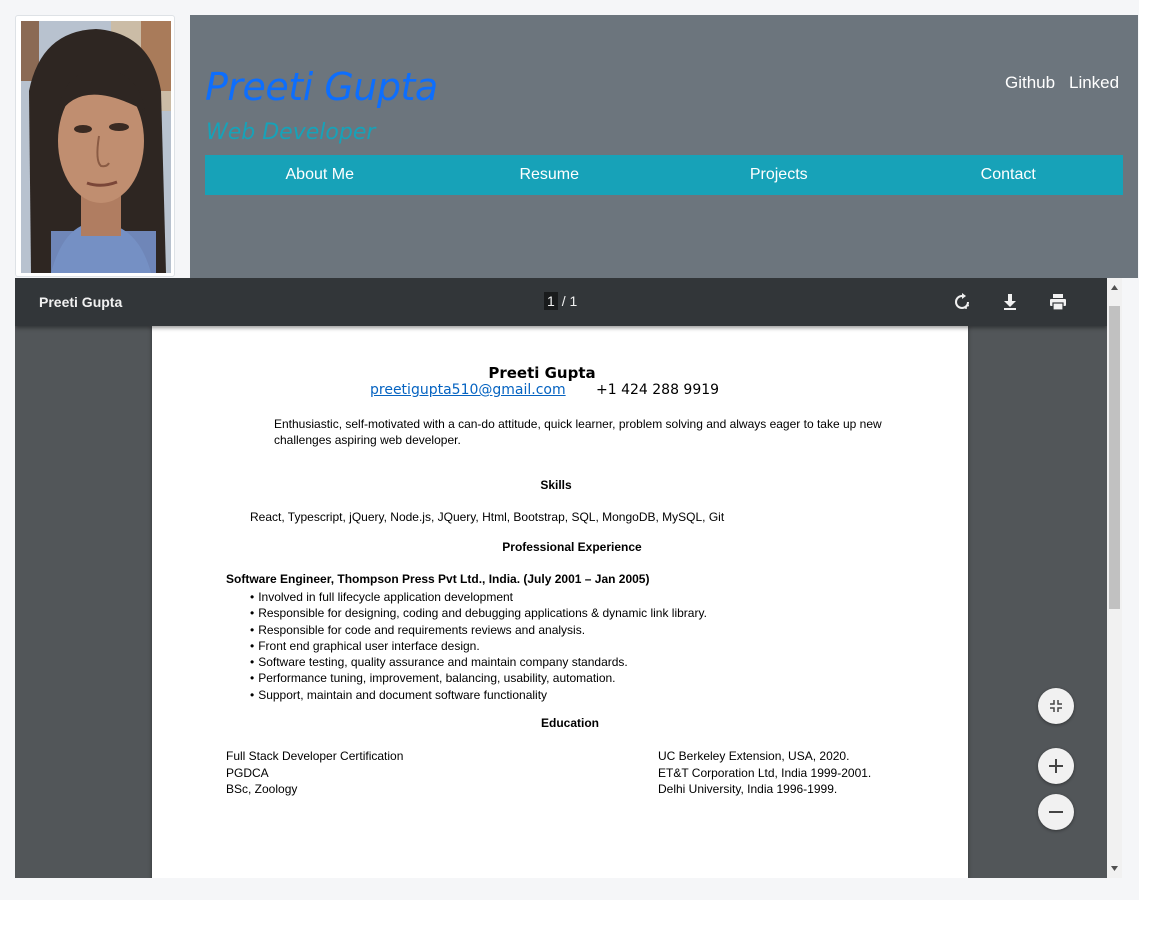  What do you see at coordinates (1030, 83) in the screenshot?
I see `github-link: Github` at bounding box center [1030, 83].